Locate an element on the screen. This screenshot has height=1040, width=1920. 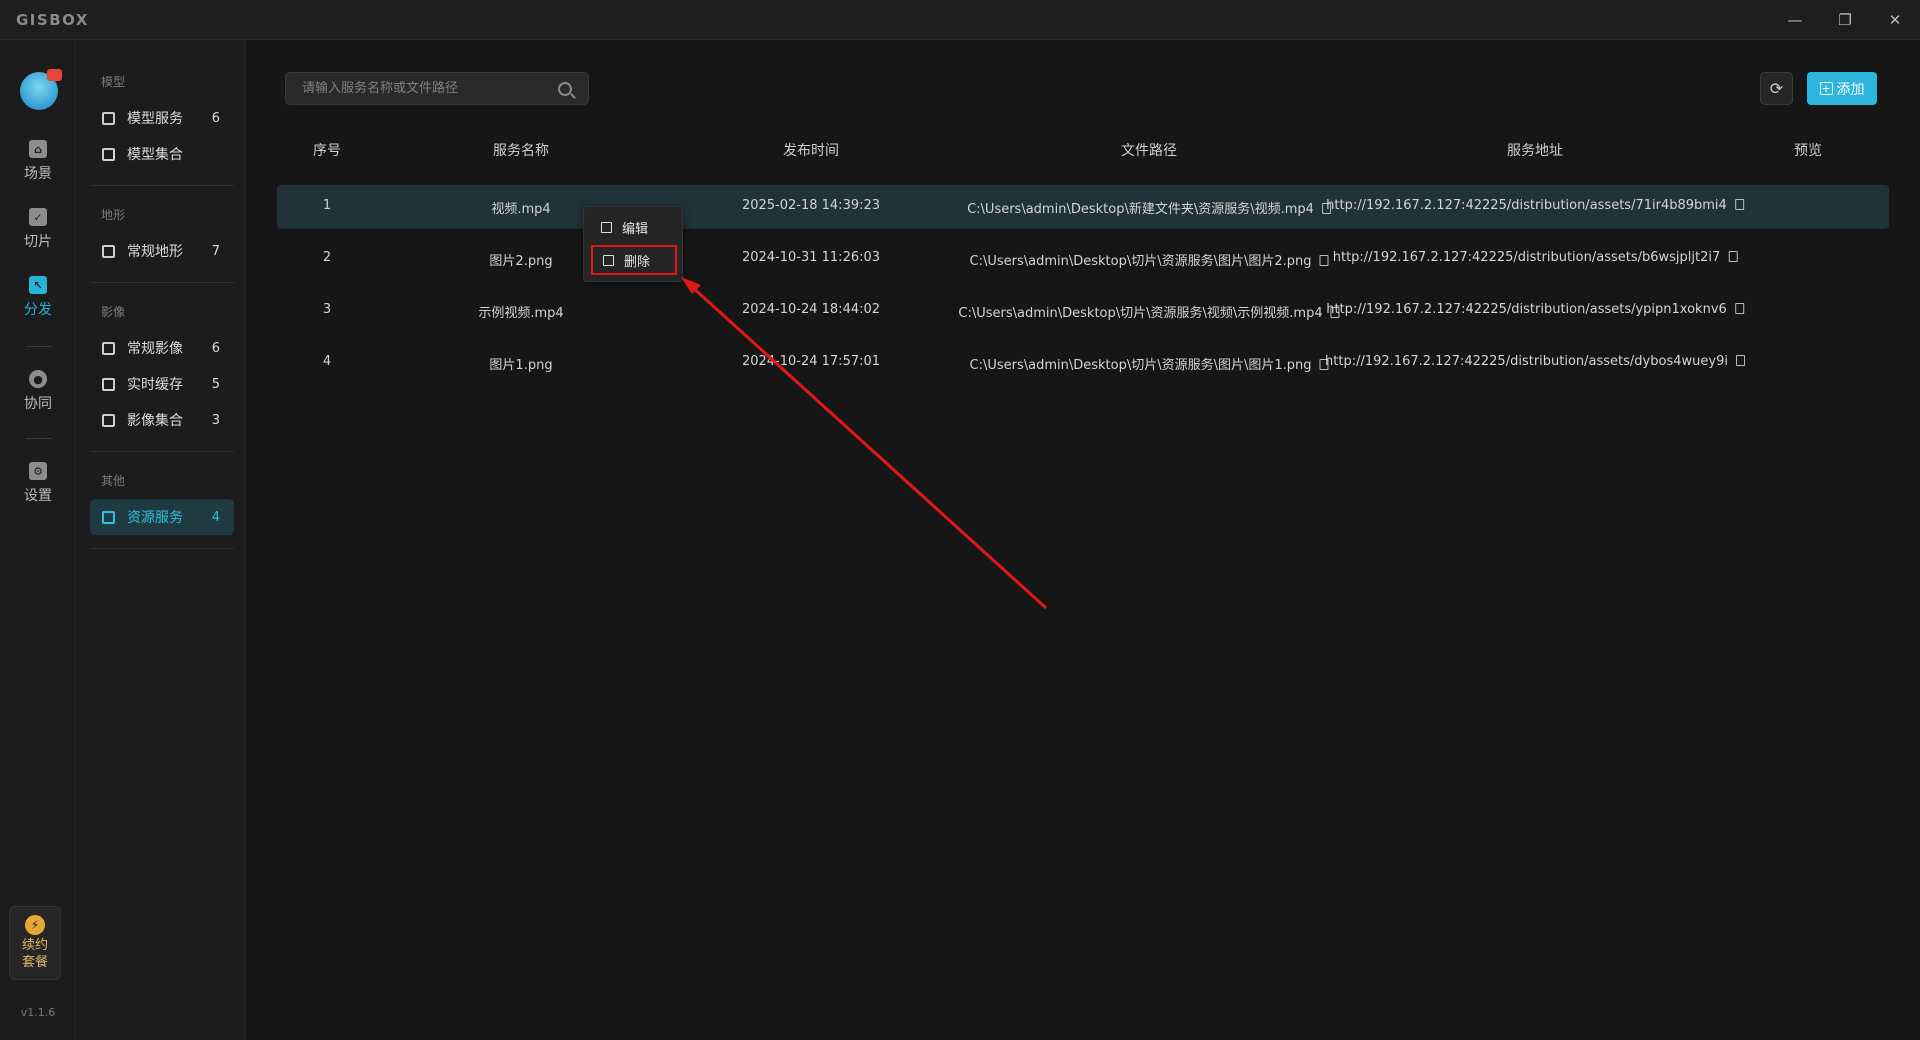
section-title-other: 其他 is located at coordinates (113, 481).